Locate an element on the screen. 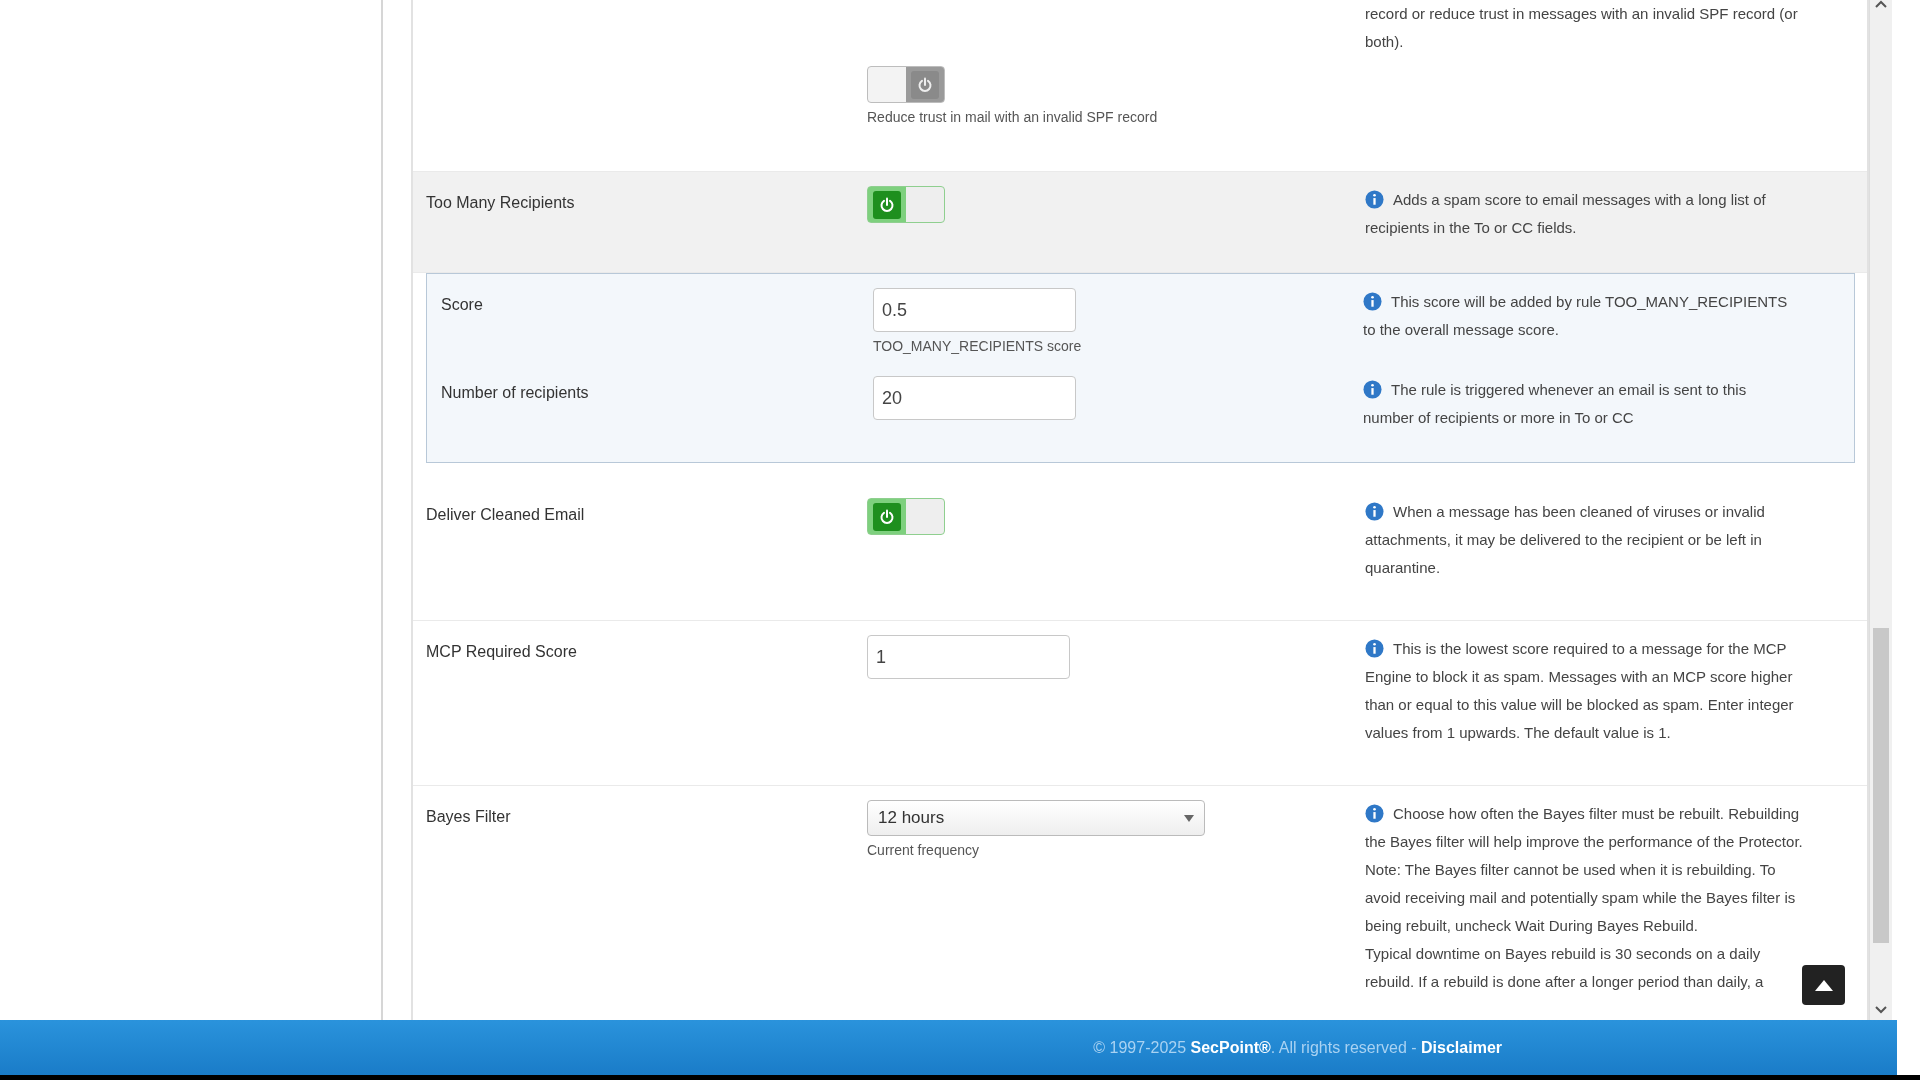 Image resolution: width=1920 pixels, height=1080 pixels. description-text: The rule is triggered whenever an email is sent to this number of recipients or more in To or CC is located at coordinates (1555, 403).